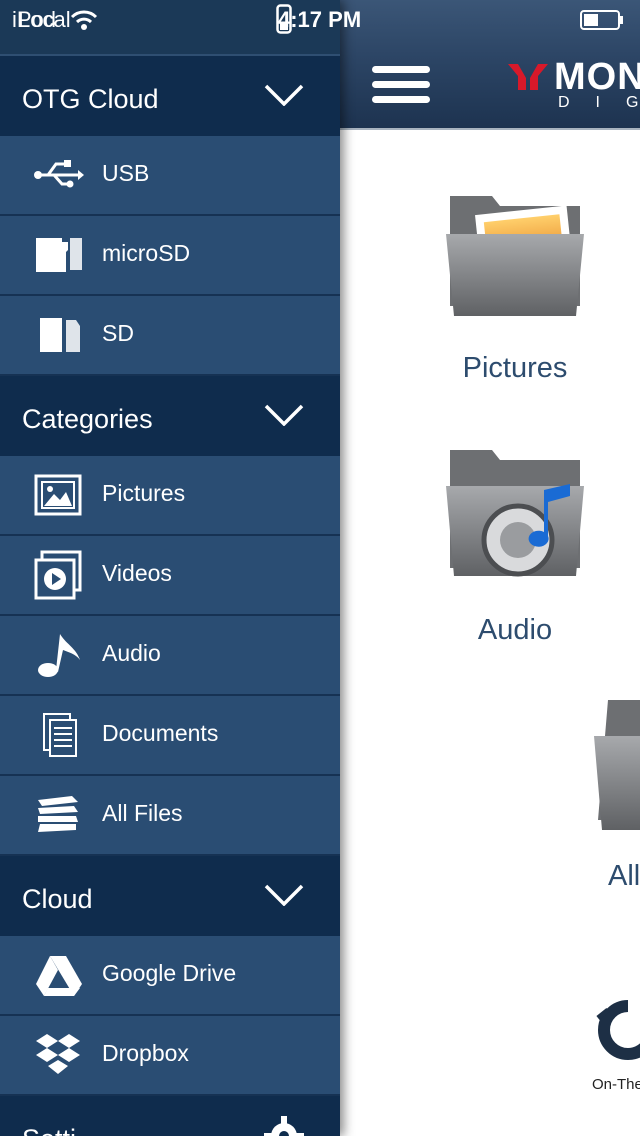 This screenshot has height=1136, width=640. Describe the element at coordinates (57, 899) in the screenshot. I see `section-title-cloud: Cloud` at that location.